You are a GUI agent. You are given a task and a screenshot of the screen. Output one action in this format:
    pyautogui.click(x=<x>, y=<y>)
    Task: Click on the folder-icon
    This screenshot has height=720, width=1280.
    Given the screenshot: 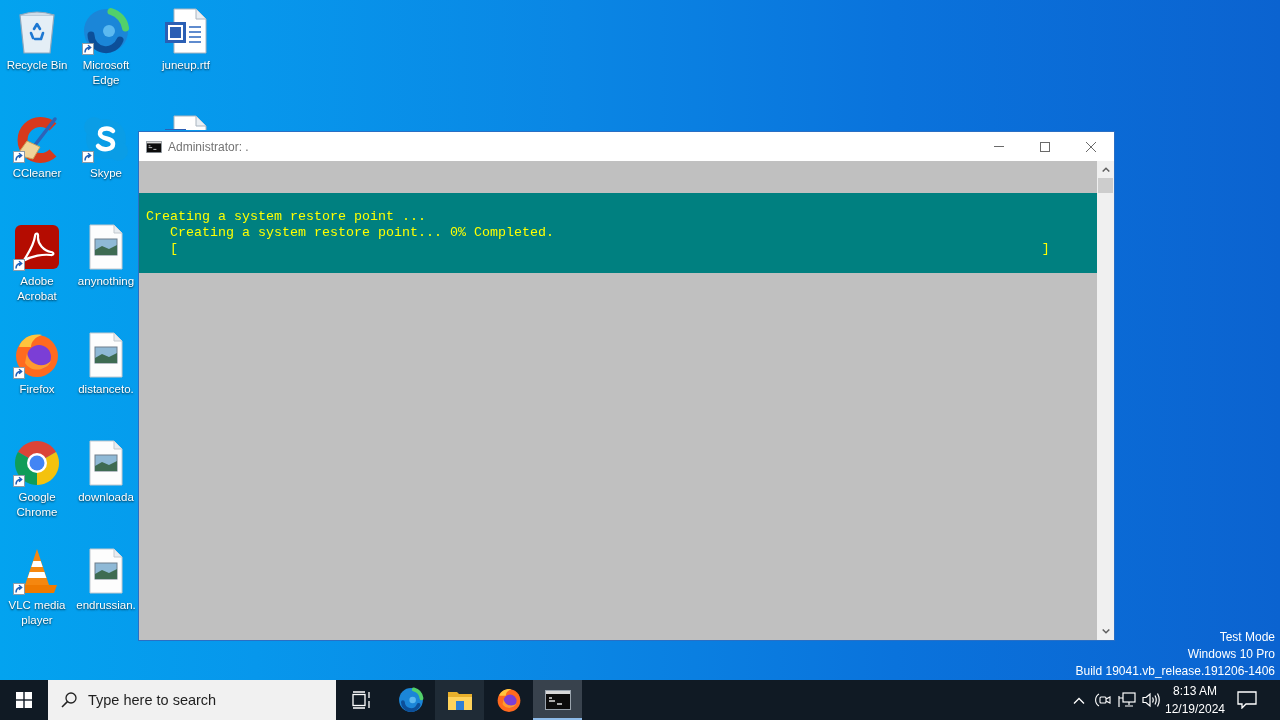 What is the action you would take?
    pyautogui.click(x=459, y=700)
    